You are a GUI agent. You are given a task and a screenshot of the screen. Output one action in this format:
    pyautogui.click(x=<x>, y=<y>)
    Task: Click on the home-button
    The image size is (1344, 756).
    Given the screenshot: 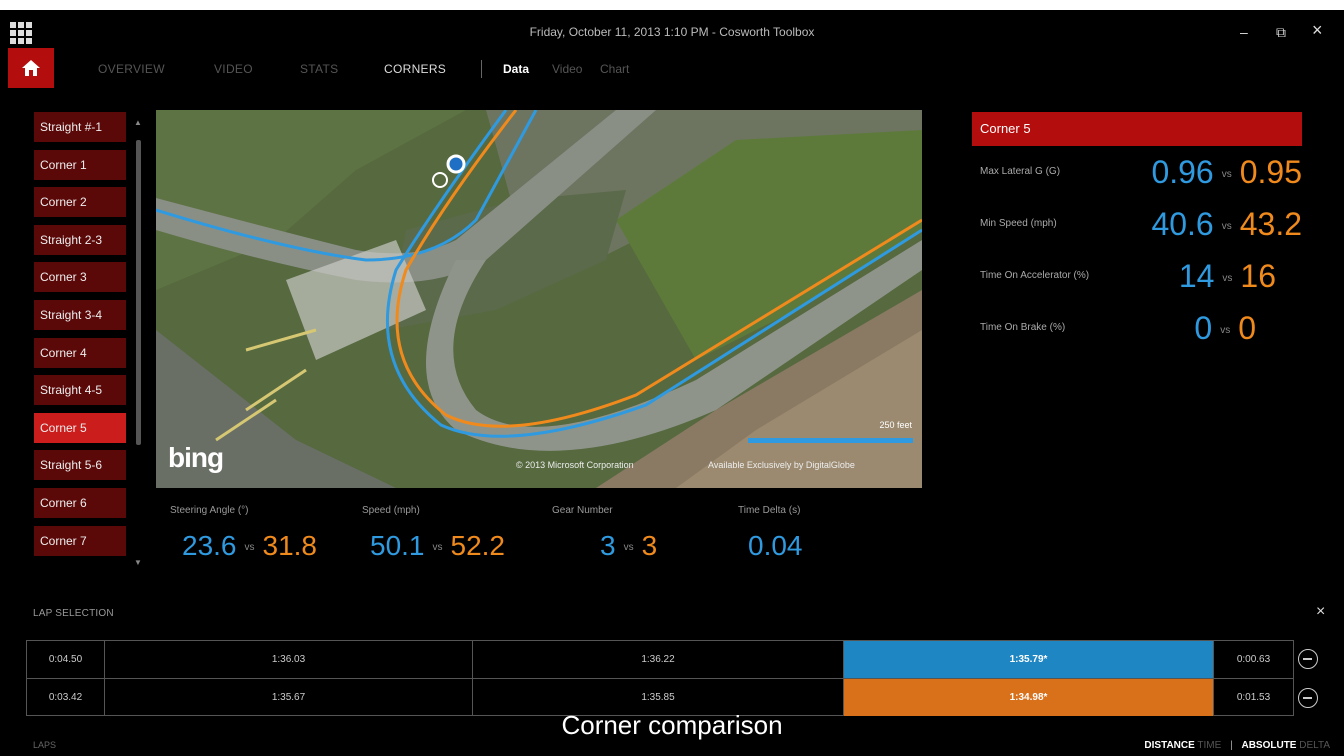 What is the action you would take?
    pyautogui.click(x=31, y=68)
    